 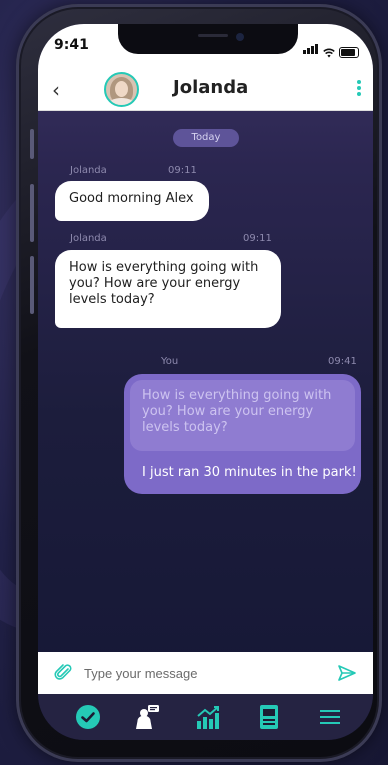 I want to click on bottom-tab-bar, so click(x=205, y=717).